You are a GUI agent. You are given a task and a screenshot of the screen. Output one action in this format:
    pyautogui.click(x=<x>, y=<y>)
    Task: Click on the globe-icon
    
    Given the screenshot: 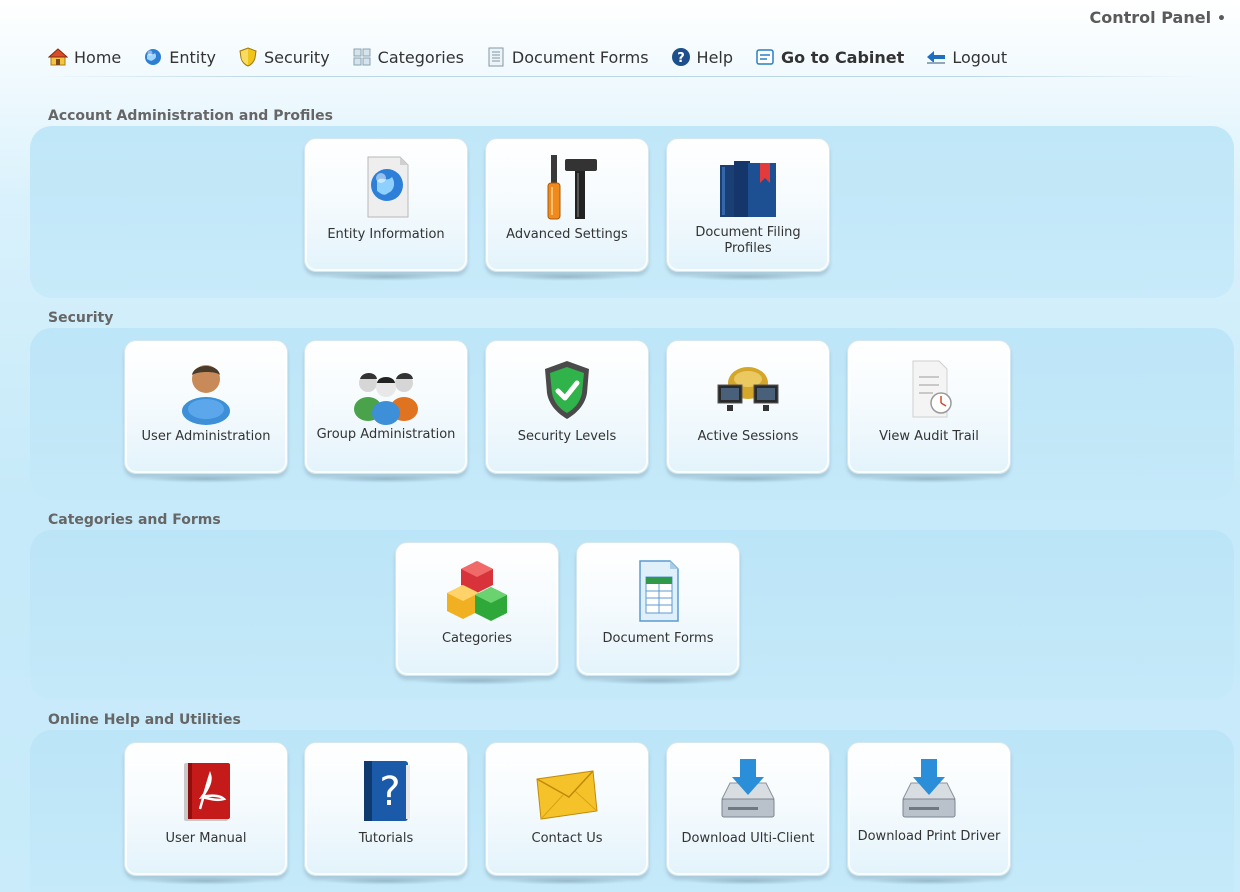 What is the action you would take?
    pyautogui.click(x=153, y=57)
    